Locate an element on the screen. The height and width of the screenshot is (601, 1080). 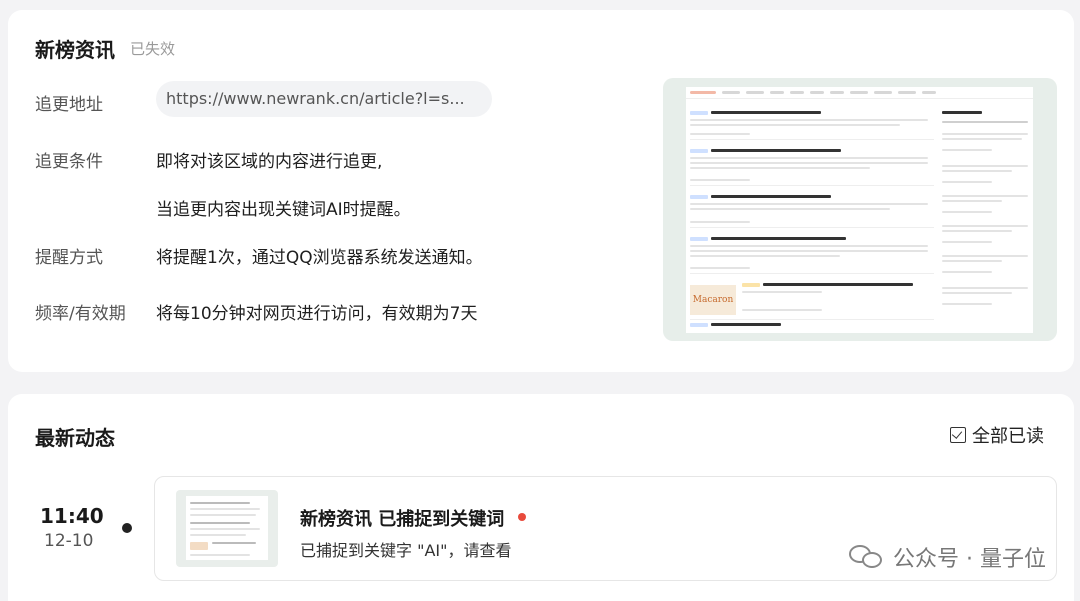
activity-date: 12-10 is located at coordinates (69, 541).